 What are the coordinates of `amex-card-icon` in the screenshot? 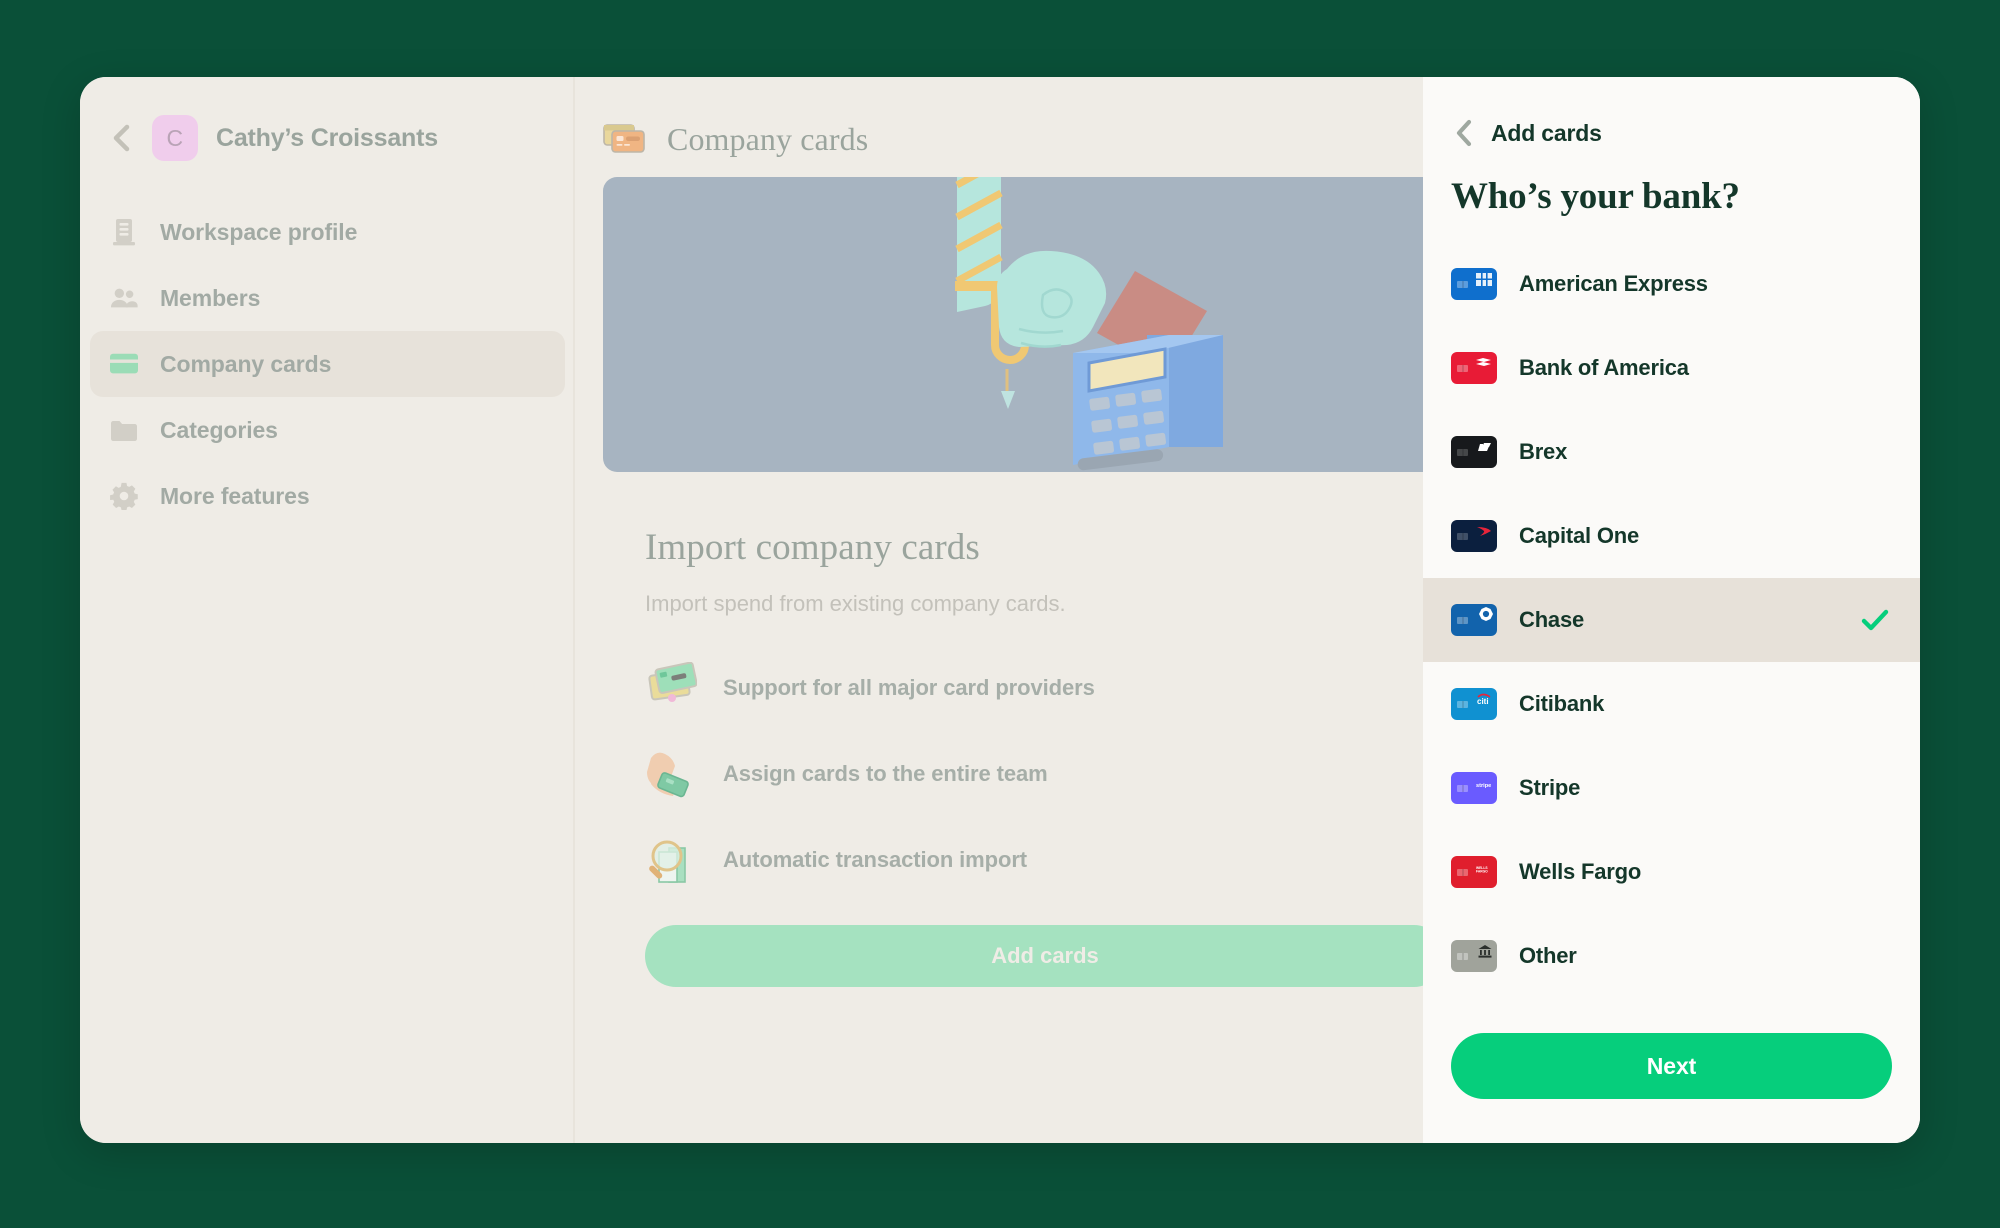 It's located at (1474, 284).